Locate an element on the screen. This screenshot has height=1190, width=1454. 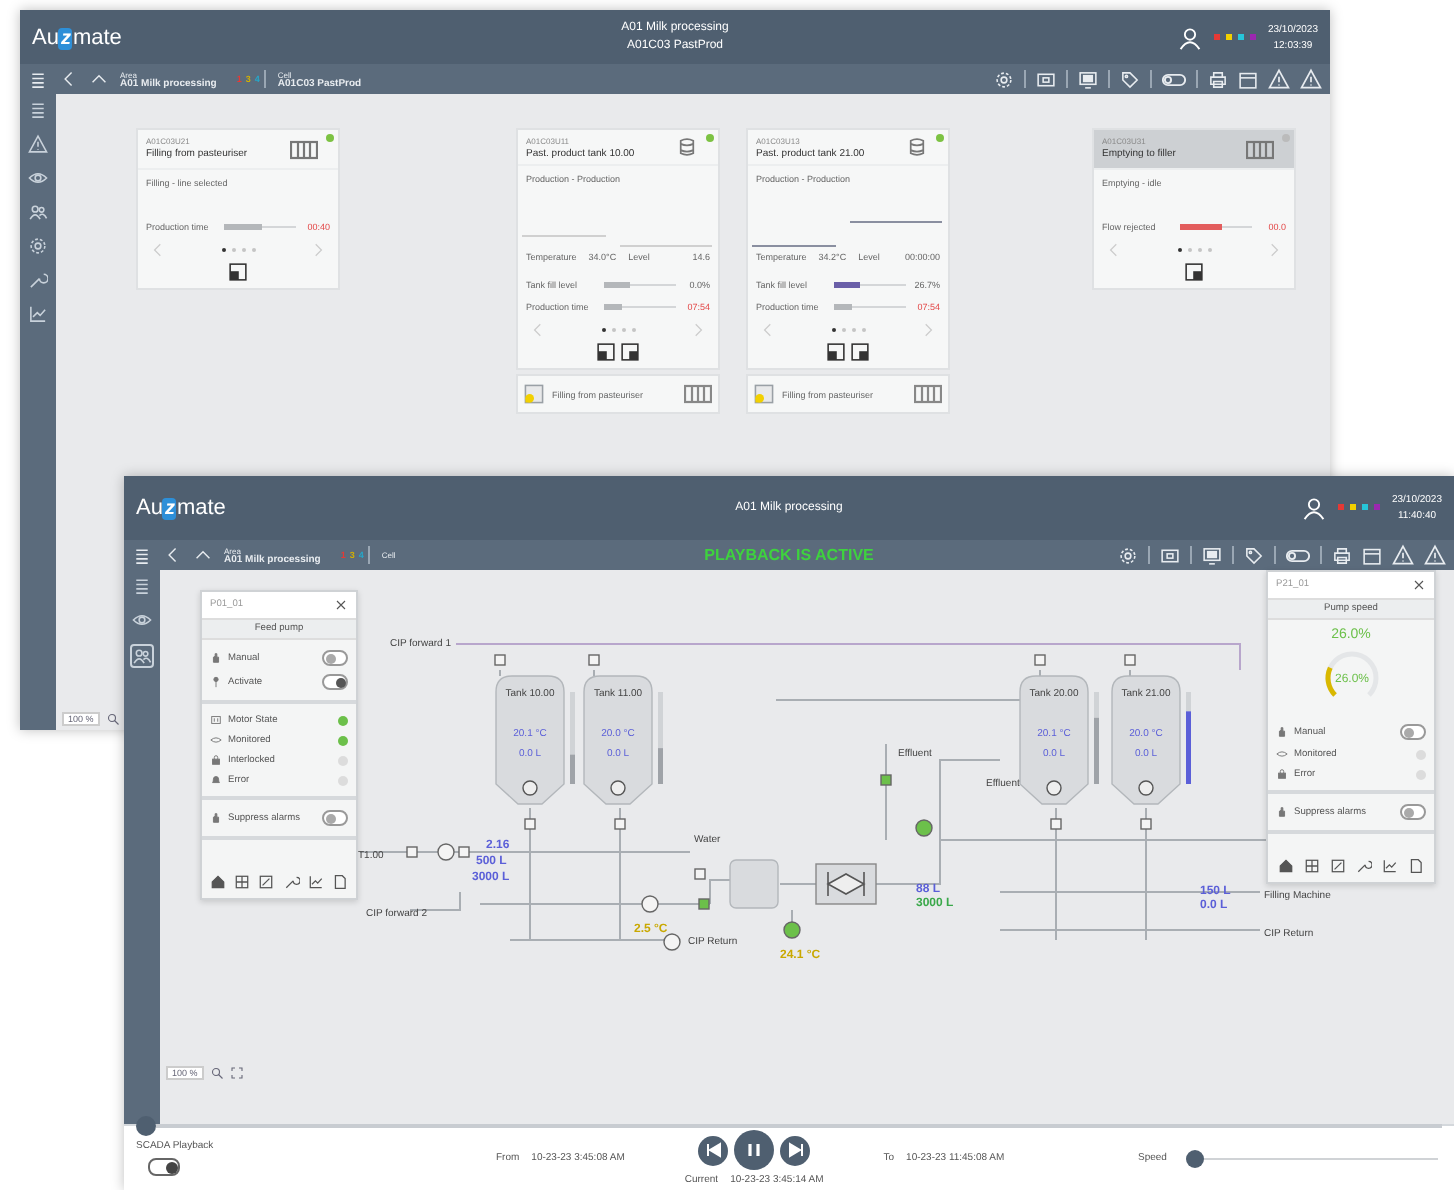
pin-icon is located at coordinates (216, 682).